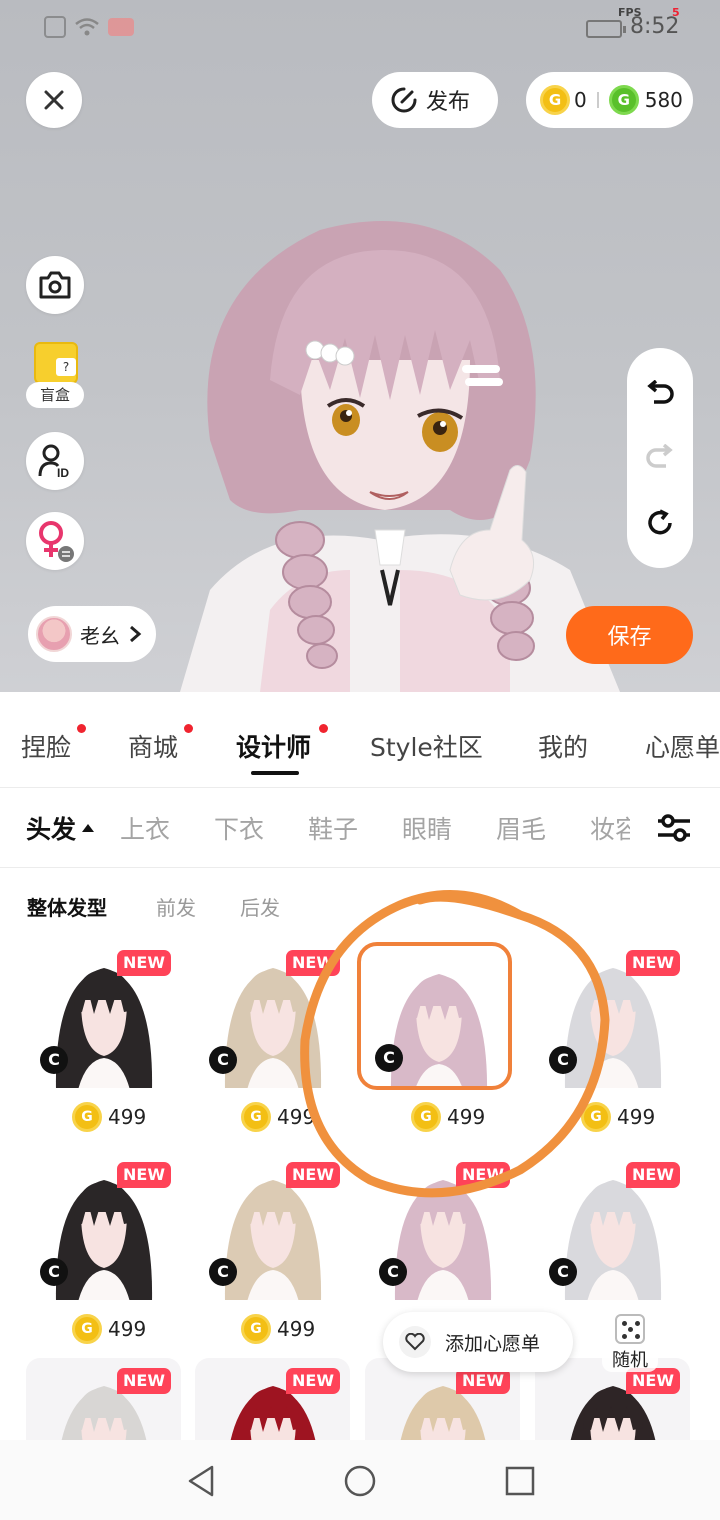 Image resolution: width=720 pixels, height=1520 pixels. Describe the element at coordinates (630, 1329) in the screenshot. I see `dice-icon` at that location.